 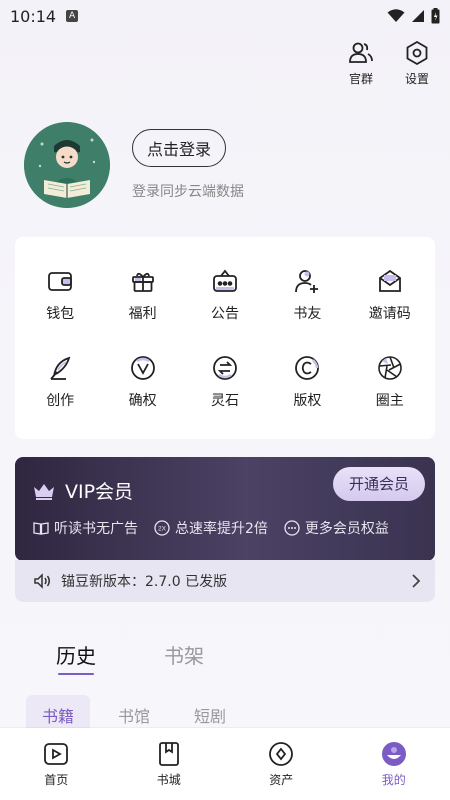 What do you see at coordinates (44, 491) in the screenshot?
I see `crown-icon` at bounding box center [44, 491].